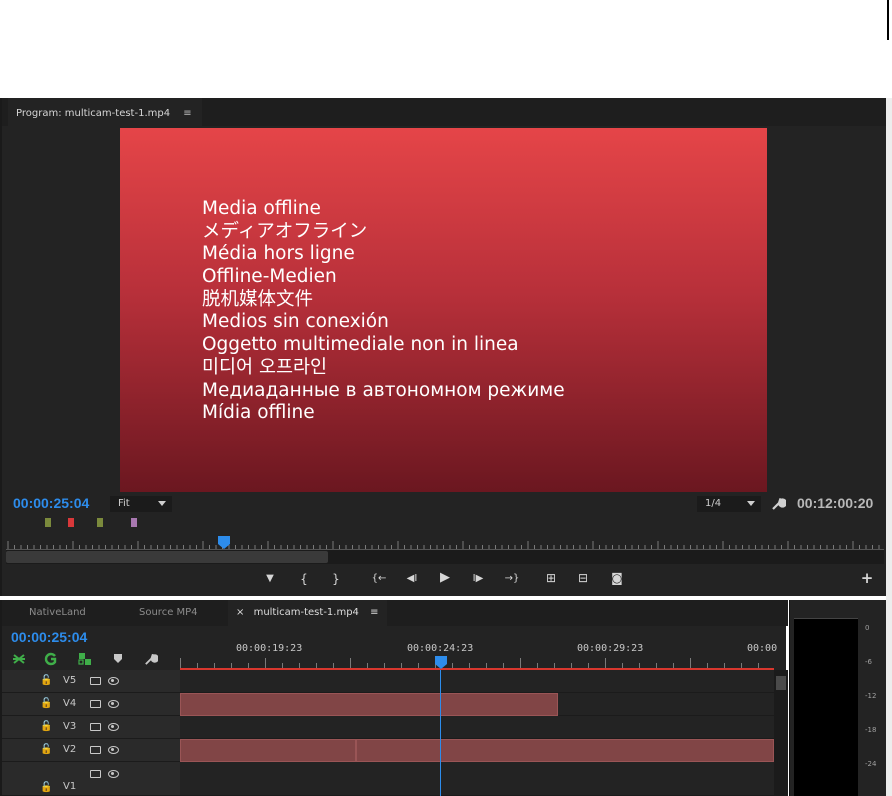 This screenshot has height=796, width=892. I want to click on snap-icon, so click(19, 659).